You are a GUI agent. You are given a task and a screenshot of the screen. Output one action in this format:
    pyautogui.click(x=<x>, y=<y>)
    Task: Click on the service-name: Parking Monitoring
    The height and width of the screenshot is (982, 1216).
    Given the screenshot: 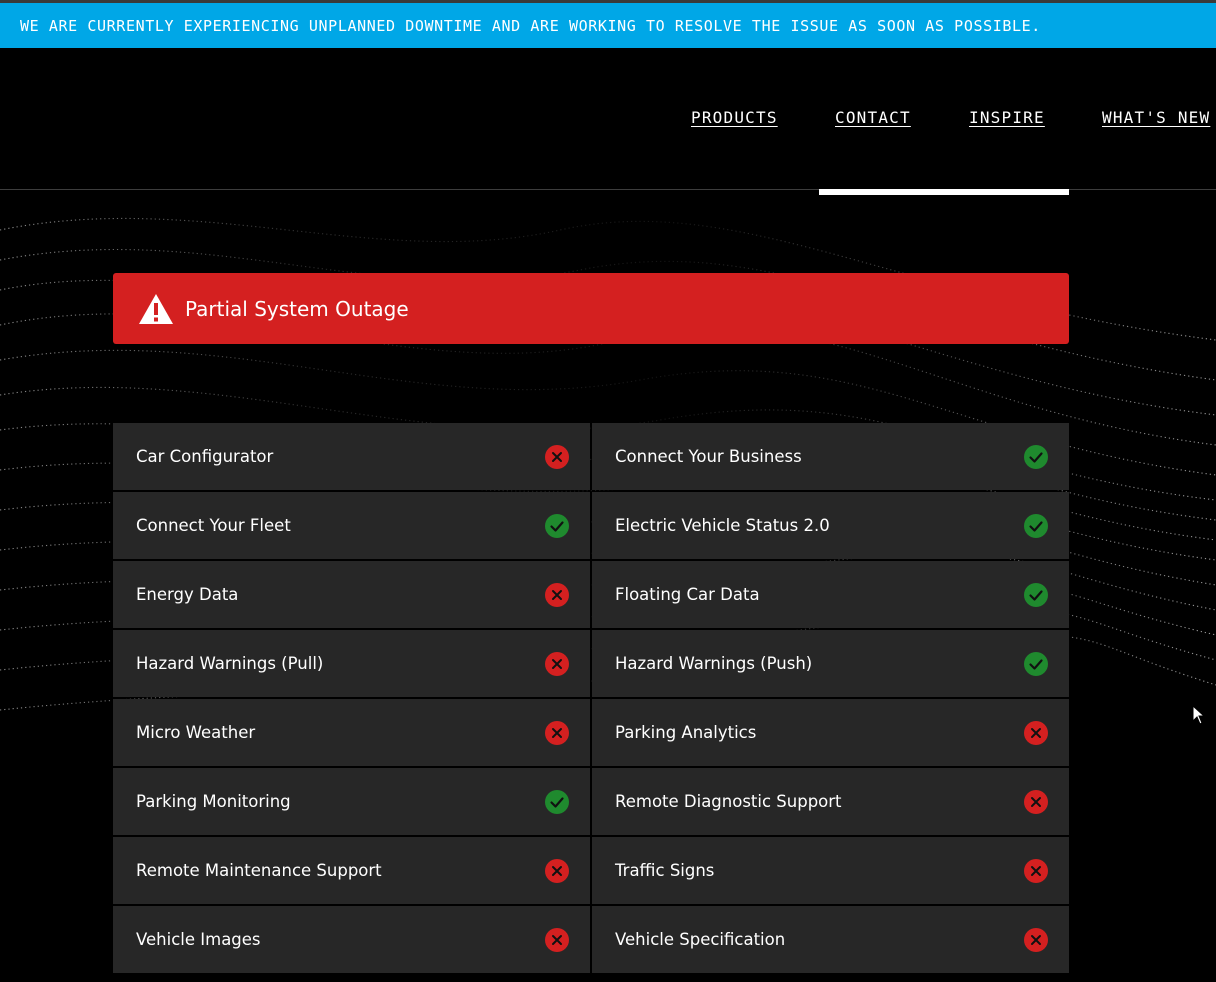 What is the action you would take?
    pyautogui.click(x=213, y=801)
    